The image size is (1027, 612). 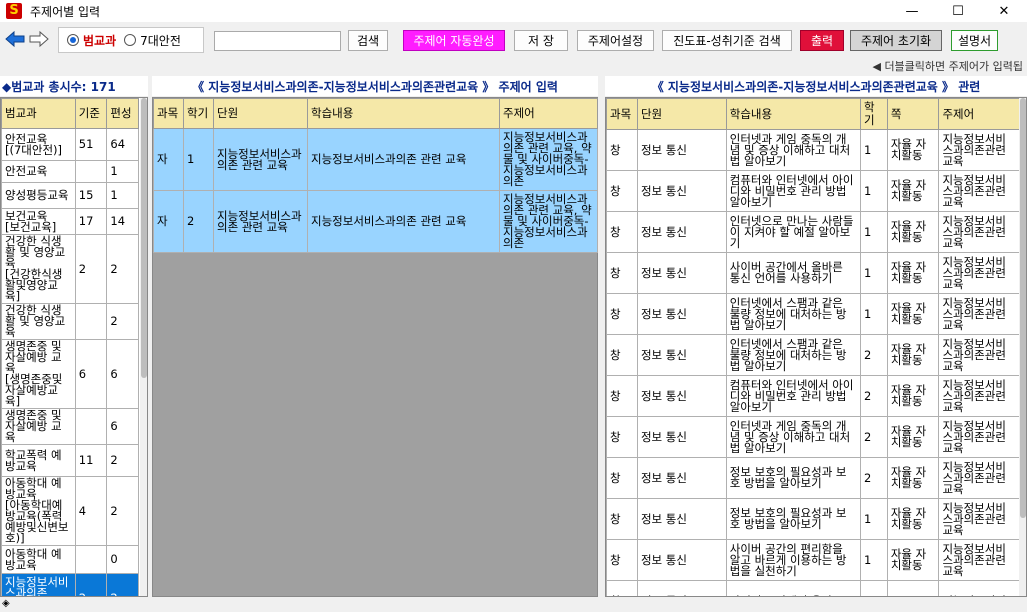 What do you see at coordinates (277, 41) in the screenshot?
I see `search-input` at bounding box center [277, 41].